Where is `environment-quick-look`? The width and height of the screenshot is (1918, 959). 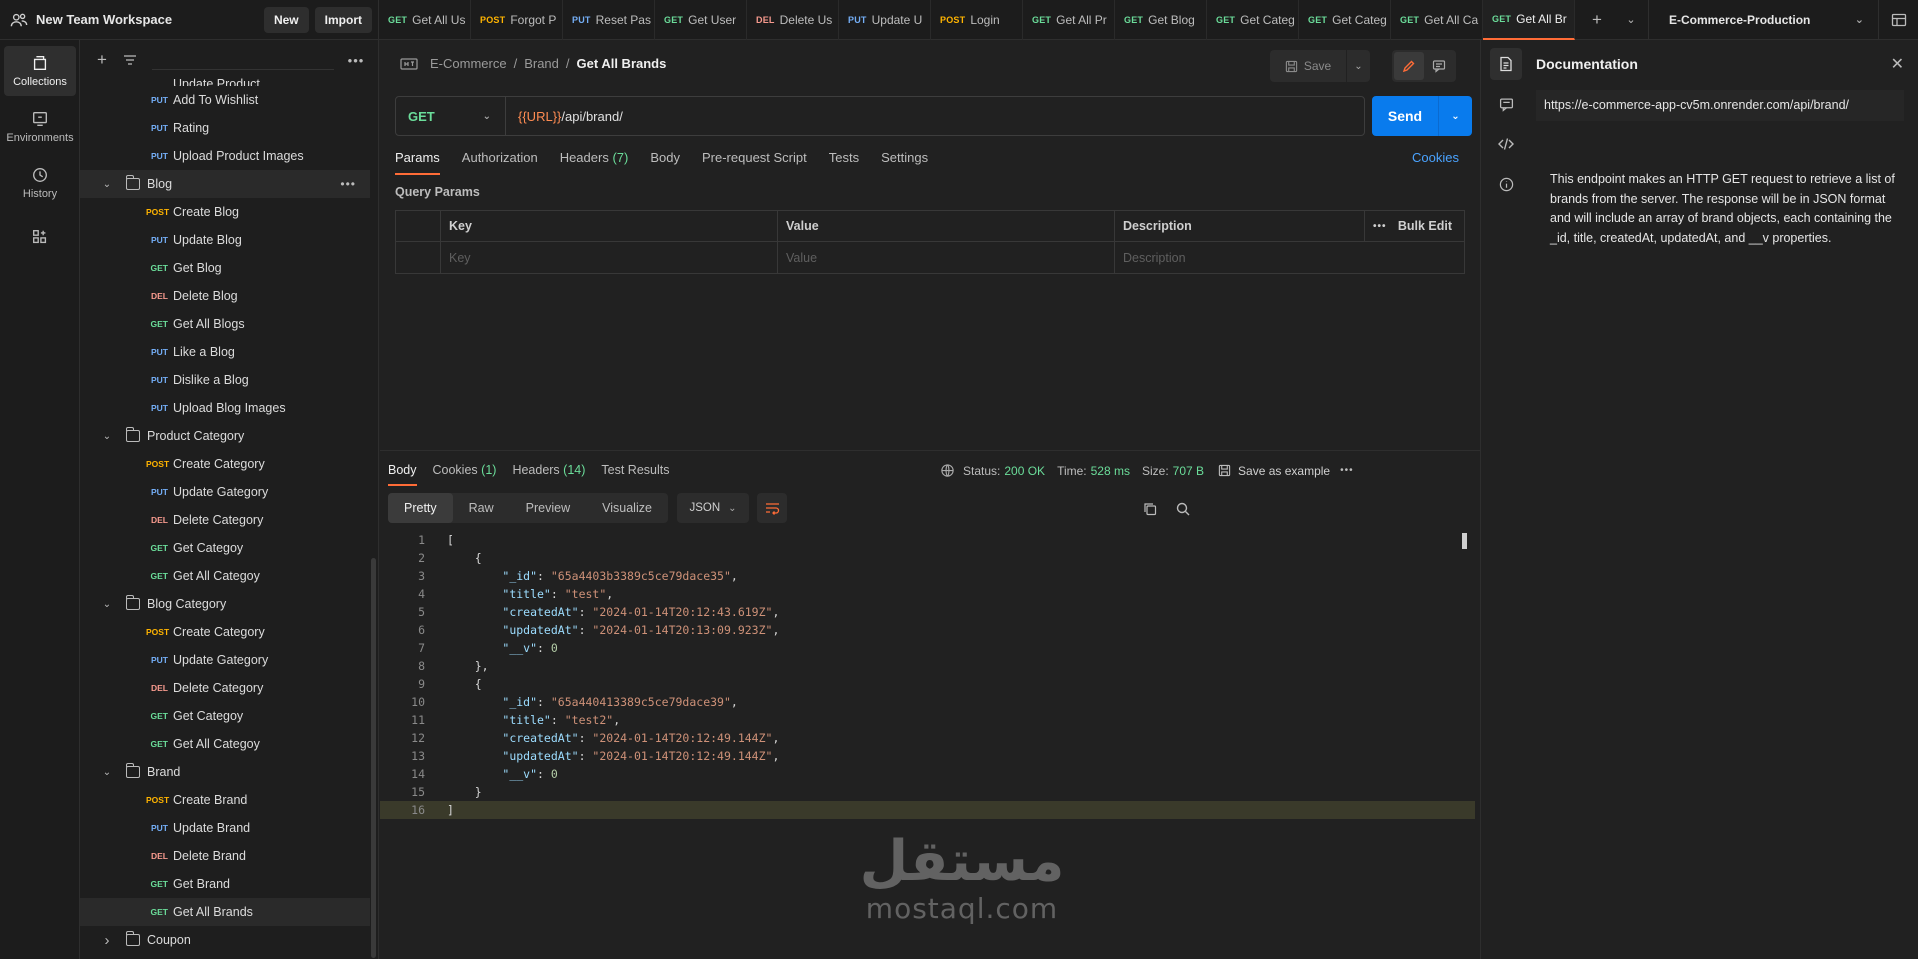 environment-quick-look is located at coordinates (1898, 20).